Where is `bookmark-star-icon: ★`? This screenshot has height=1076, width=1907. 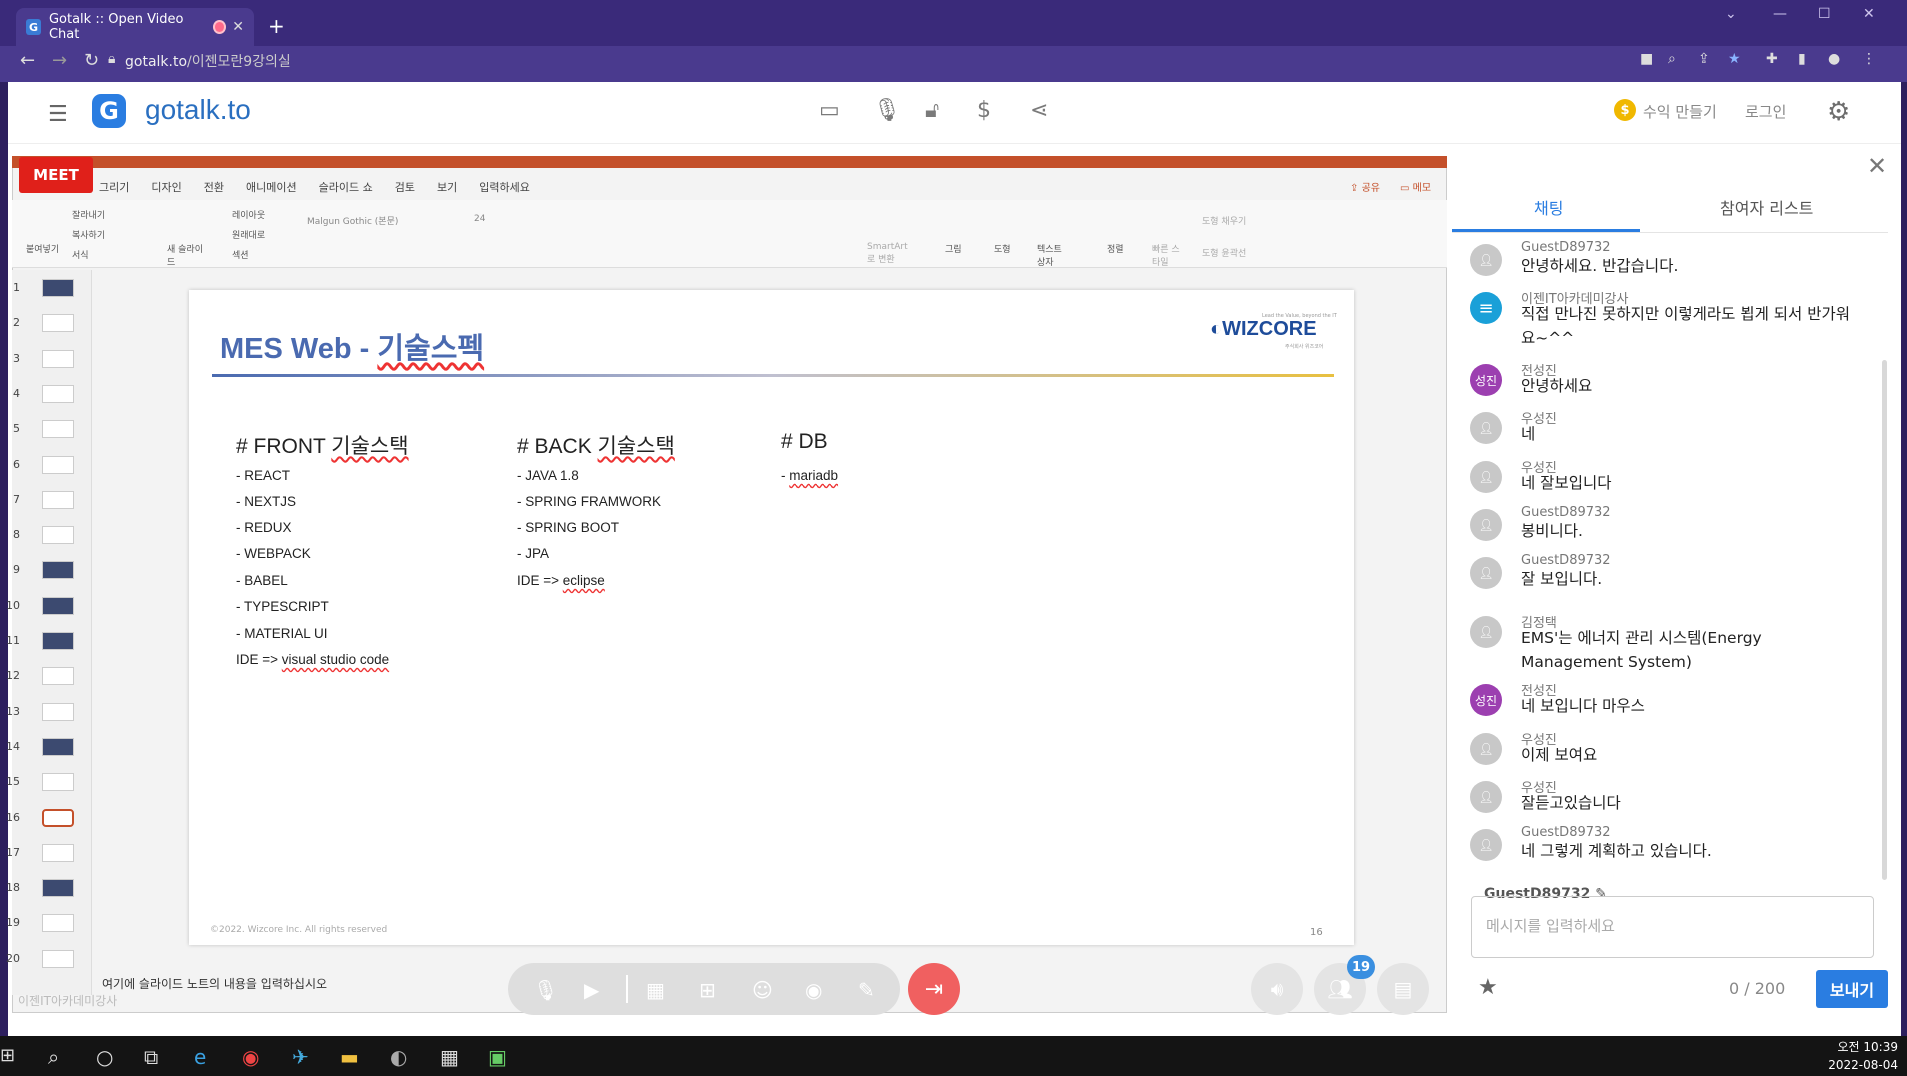
bookmark-star-icon: ★ is located at coordinates (1734, 59).